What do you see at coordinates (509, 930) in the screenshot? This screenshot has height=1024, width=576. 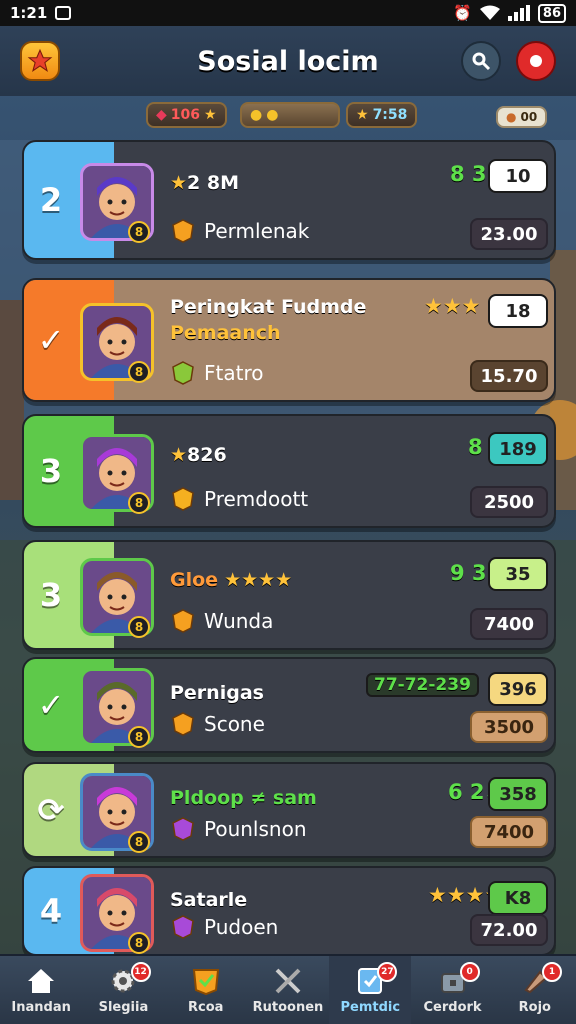 I see `player-score: 72.00` at bounding box center [509, 930].